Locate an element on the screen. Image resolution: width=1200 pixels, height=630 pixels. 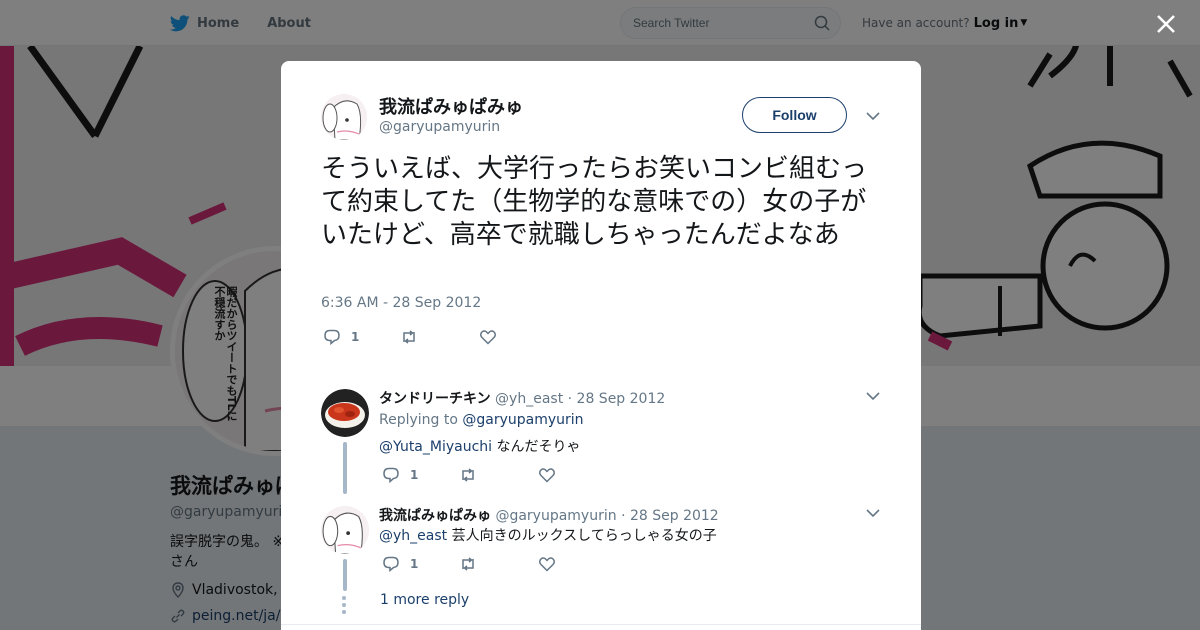
follow-button: Follow is located at coordinates (794, 115).